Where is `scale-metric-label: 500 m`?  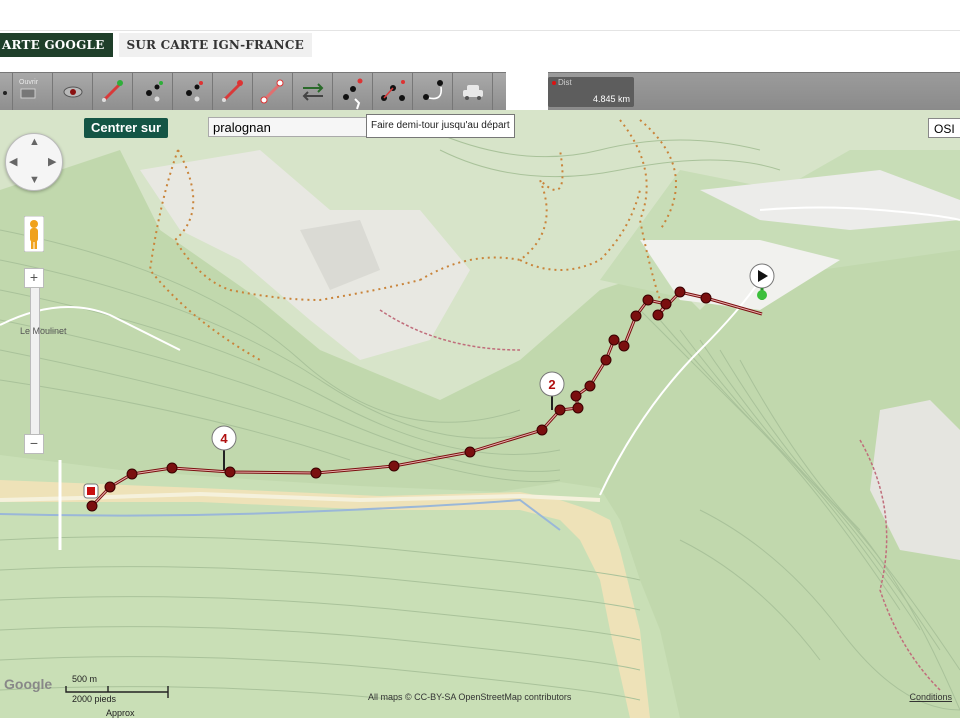 scale-metric-label: 500 m is located at coordinates (85, 679).